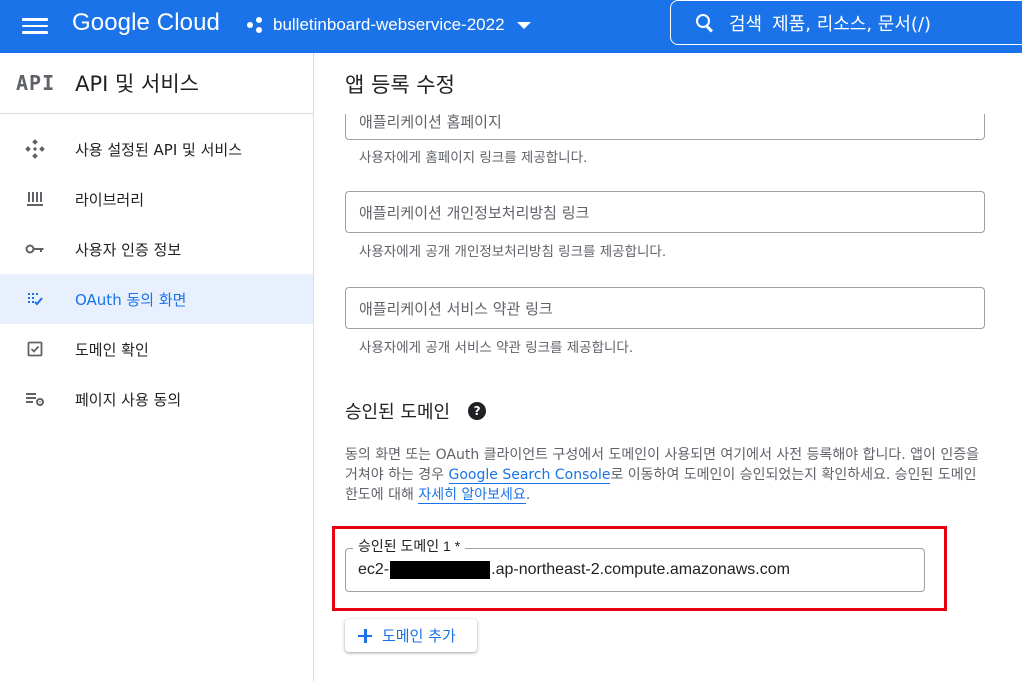 Image resolution: width=1022 pixels, height=681 pixels. Describe the element at coordinates (529, 475) in the screenshot. I see `search-console-link: Google Search Console` at that location.